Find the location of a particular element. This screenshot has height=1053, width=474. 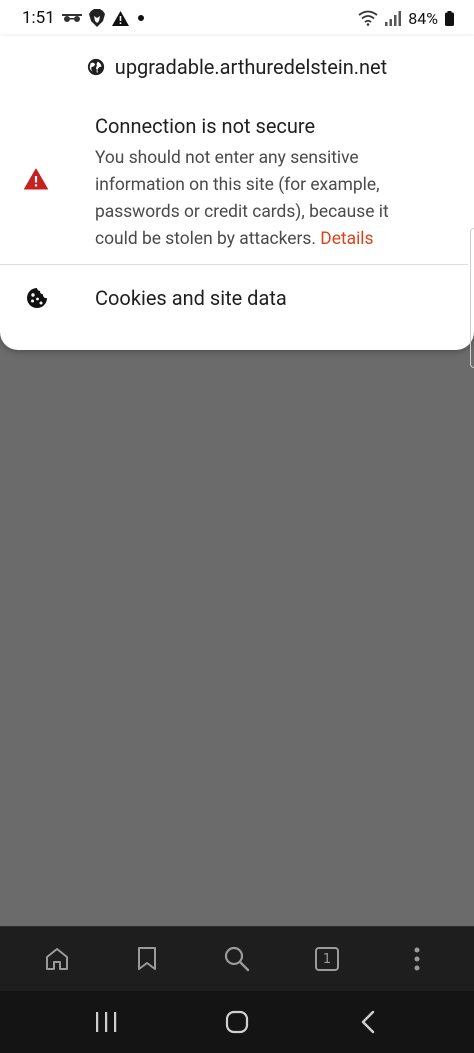

incognito-icon is located at coordinates (71, 18).